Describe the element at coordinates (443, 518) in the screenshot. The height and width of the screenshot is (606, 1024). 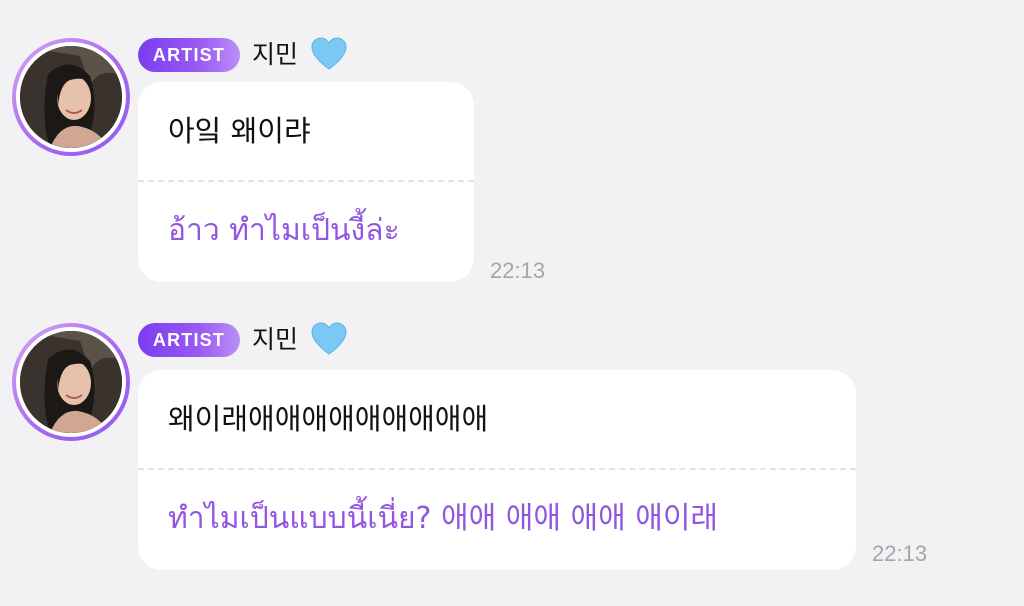
I see `message-translation: ทำไมเป็นแบบนี้เนี่ย? 애애 애애 애애 애이래` at that location.